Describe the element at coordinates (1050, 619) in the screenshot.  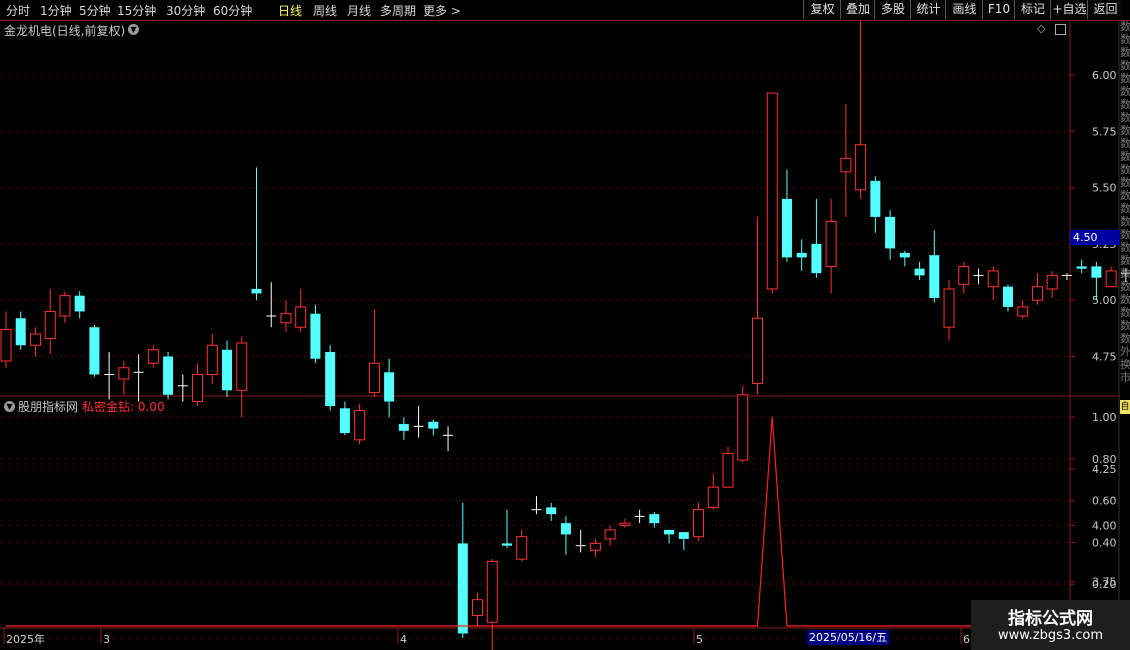
I see `watermark-title: 指标公式网` at that location.